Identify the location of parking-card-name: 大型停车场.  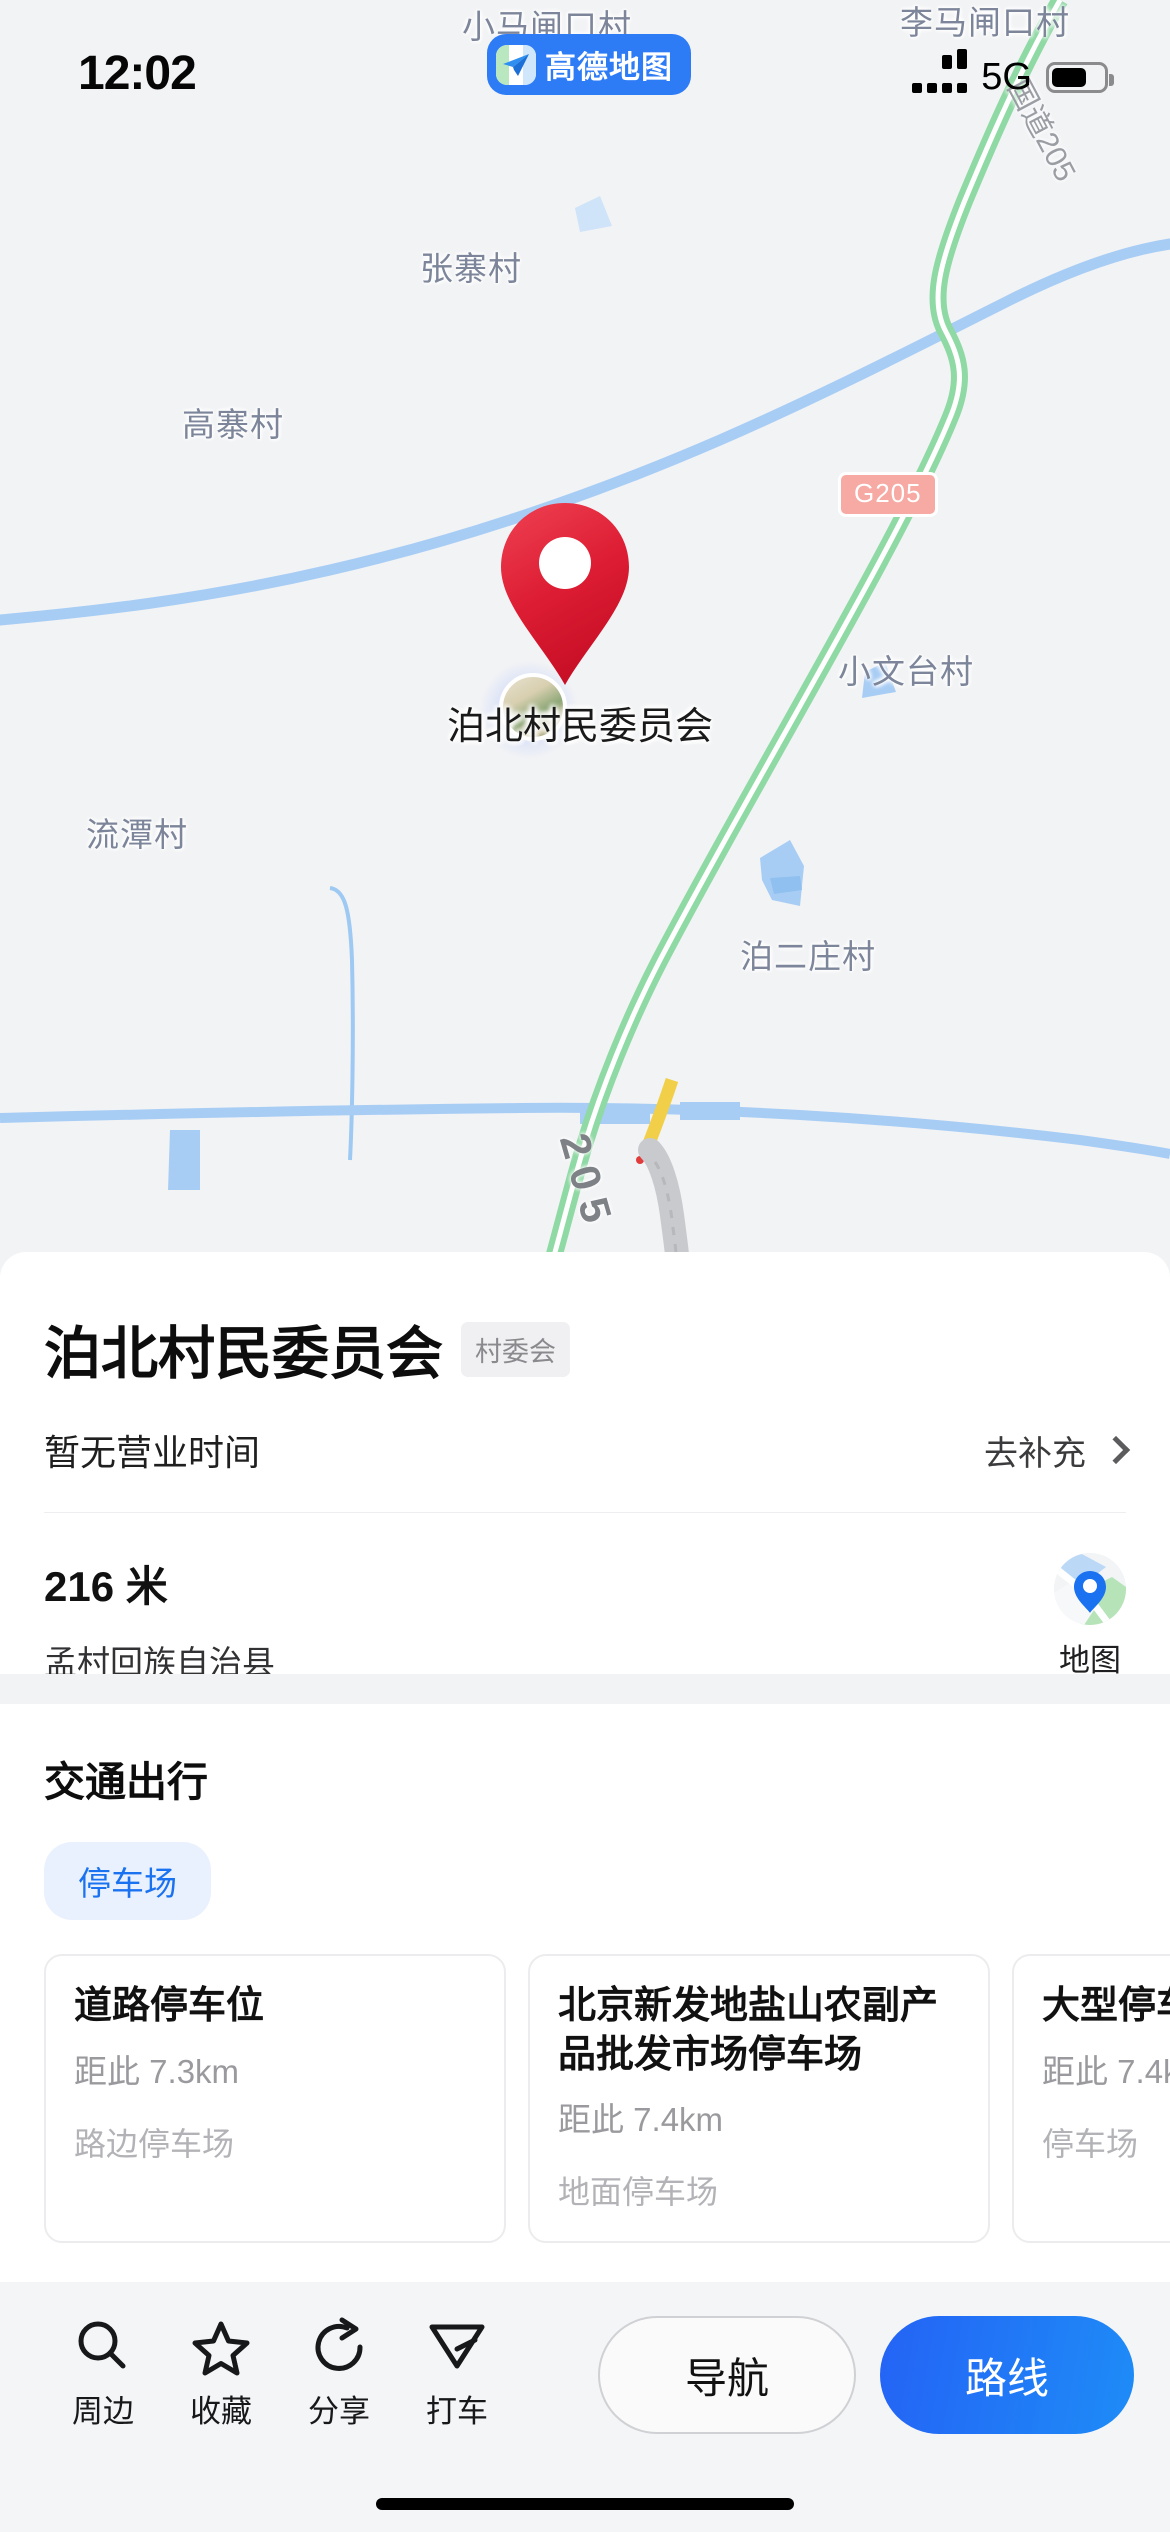
(1106, 2006).